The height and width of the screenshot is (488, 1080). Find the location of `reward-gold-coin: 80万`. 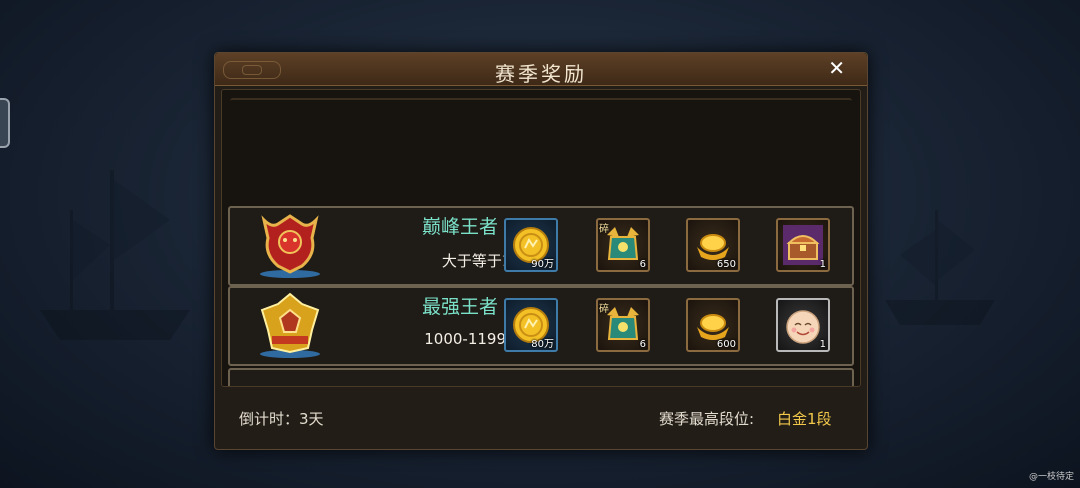

reward-gold-coin: 80万 is located at coordinates (531, 325).